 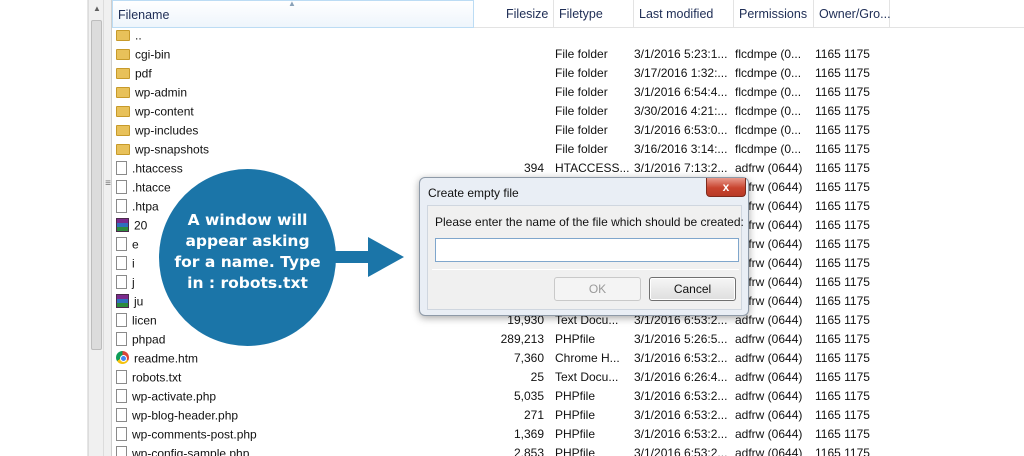 What do you see at coordinates (191, 451) in the screenshot?
I see `filename-text: wp-config-sample.php` at bounding box center [191, 451].